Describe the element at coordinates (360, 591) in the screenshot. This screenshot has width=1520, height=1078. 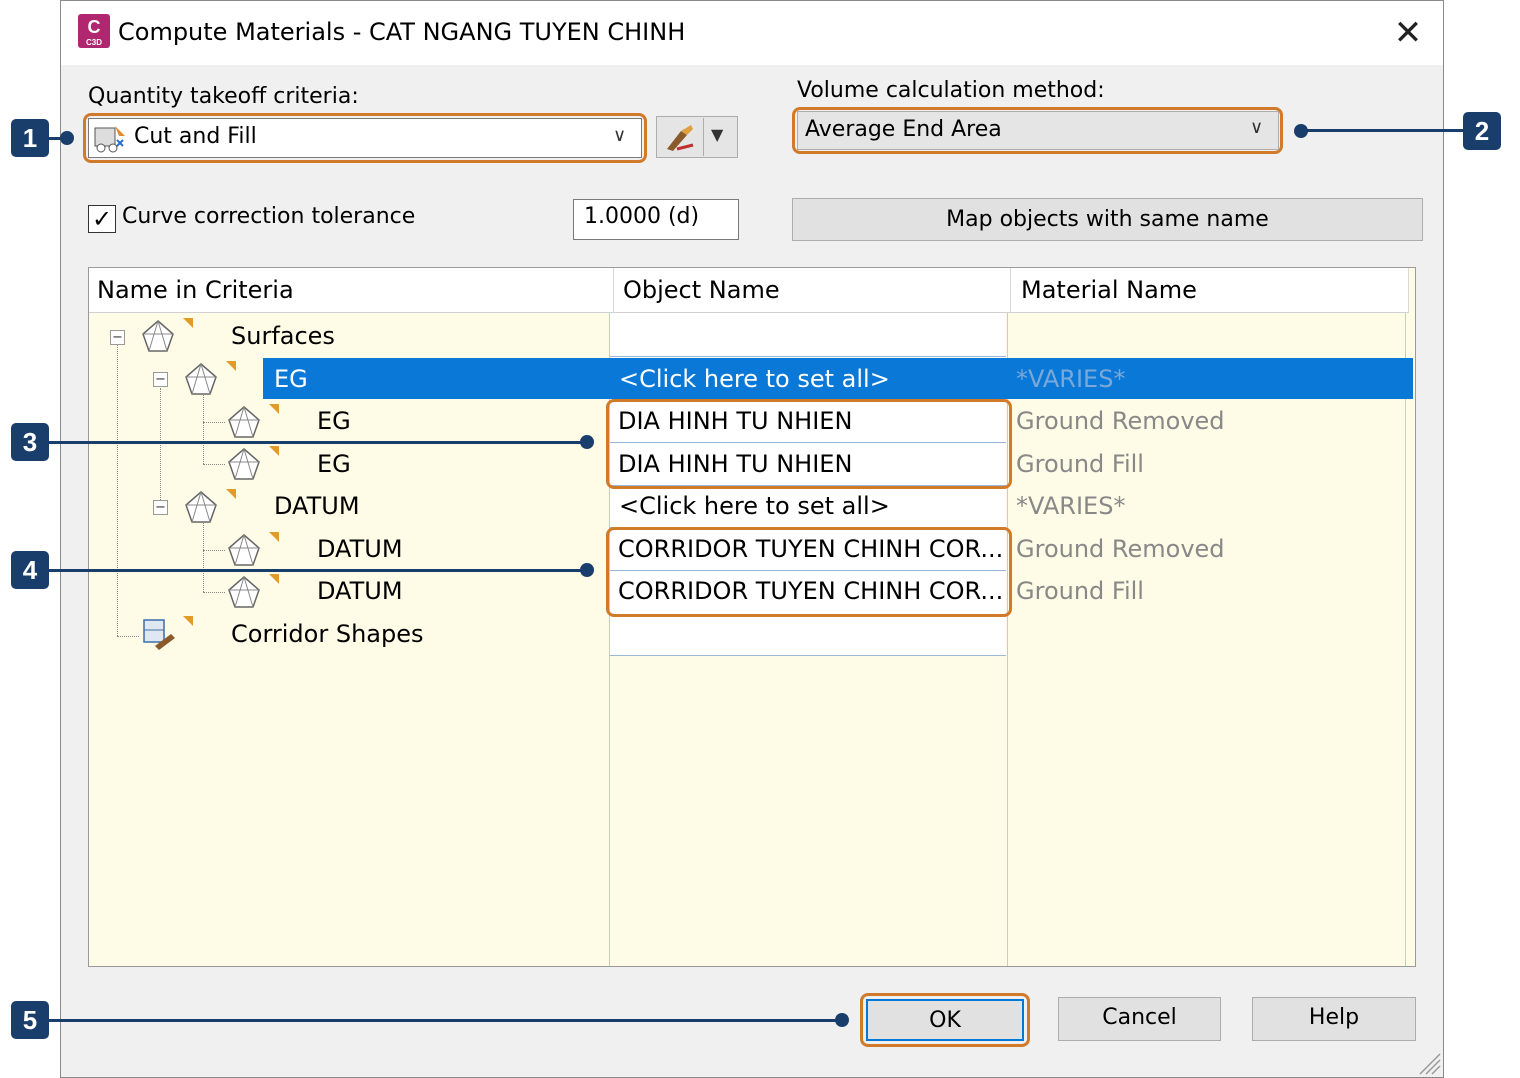
I see `tree-item-datum-fill: DATUM` at that location.